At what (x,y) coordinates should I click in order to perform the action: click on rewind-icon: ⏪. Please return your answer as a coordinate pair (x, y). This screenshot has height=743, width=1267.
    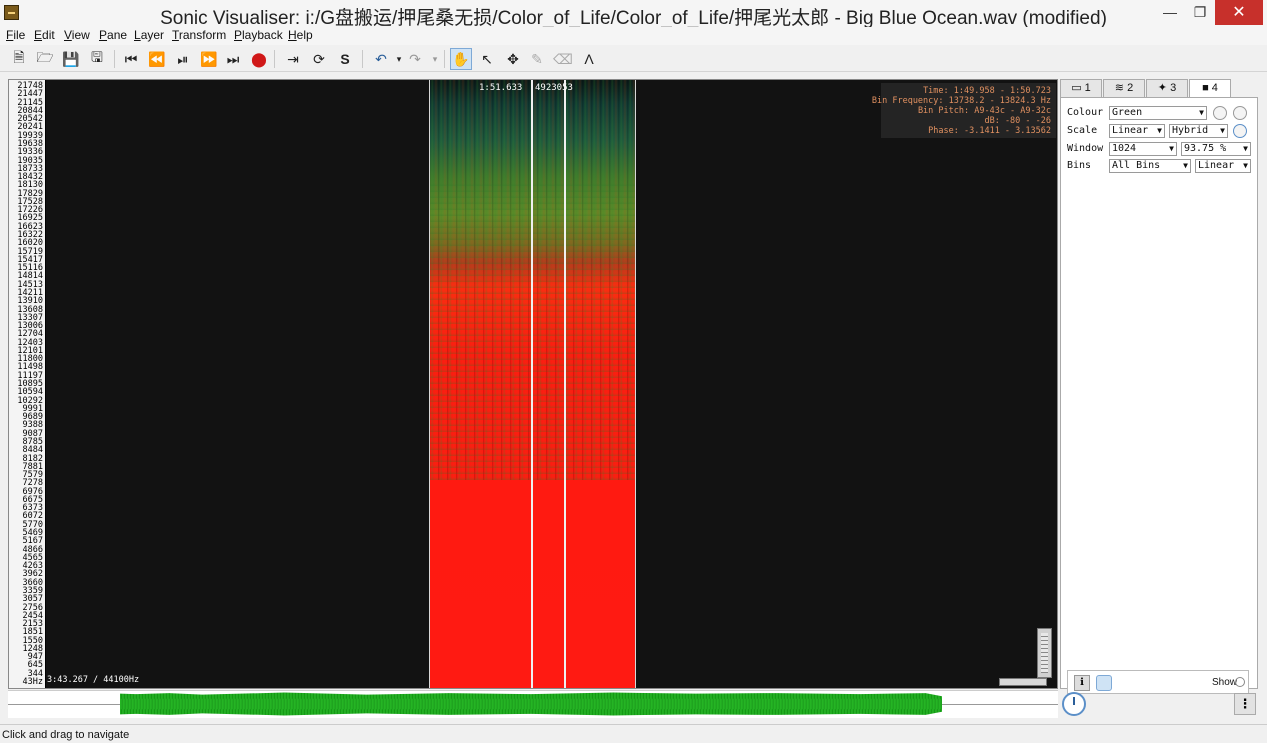
    Looking at the image, I should click on (157, 59).